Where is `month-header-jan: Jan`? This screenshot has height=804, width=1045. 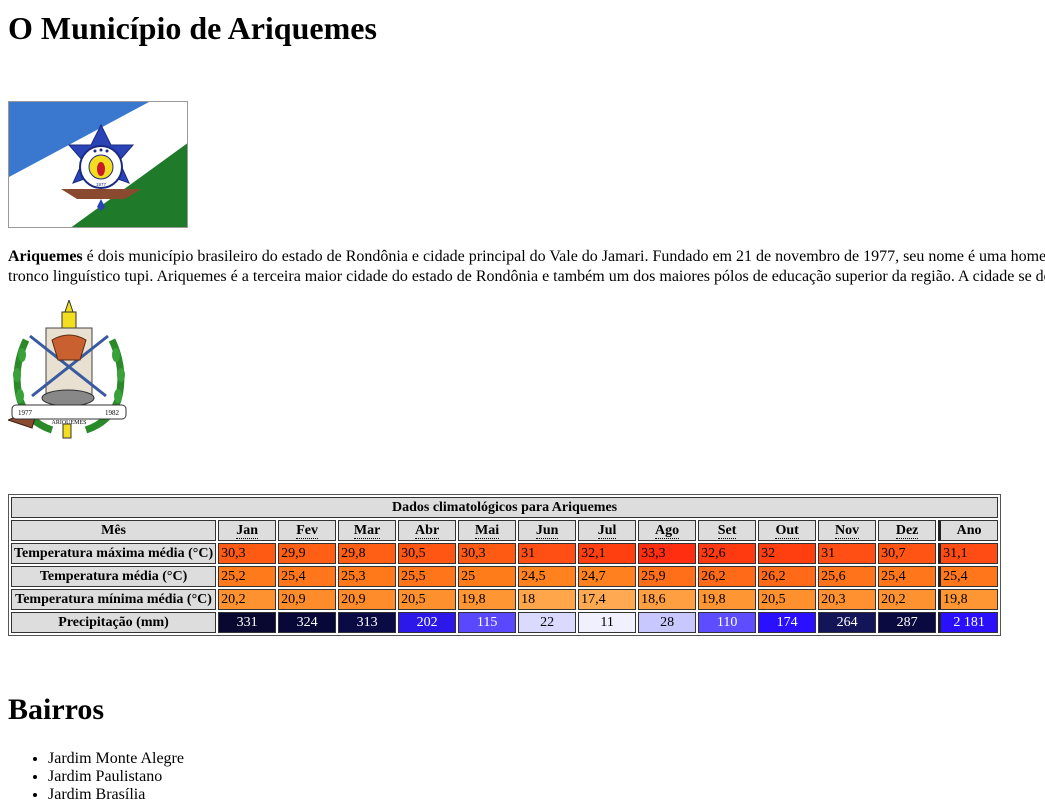 month-header-jan: Jan is located at coordinates (247, 530).